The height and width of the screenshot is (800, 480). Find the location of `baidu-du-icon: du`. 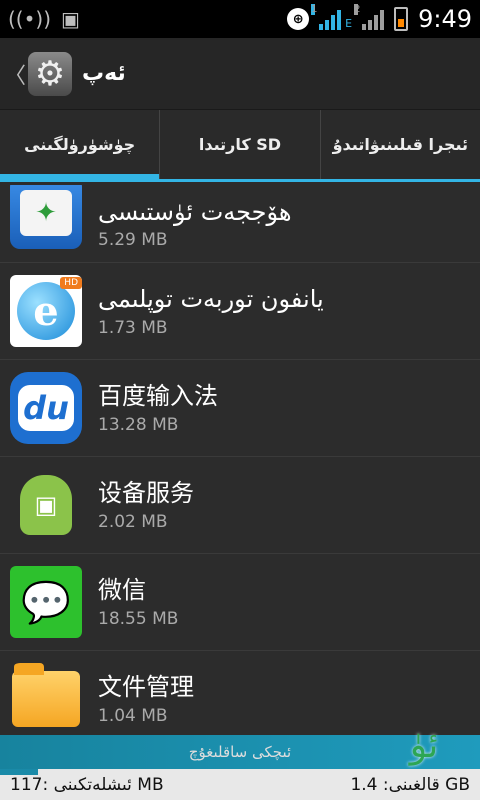

baidu-du-icon: du is located at coordinates (46, 408).